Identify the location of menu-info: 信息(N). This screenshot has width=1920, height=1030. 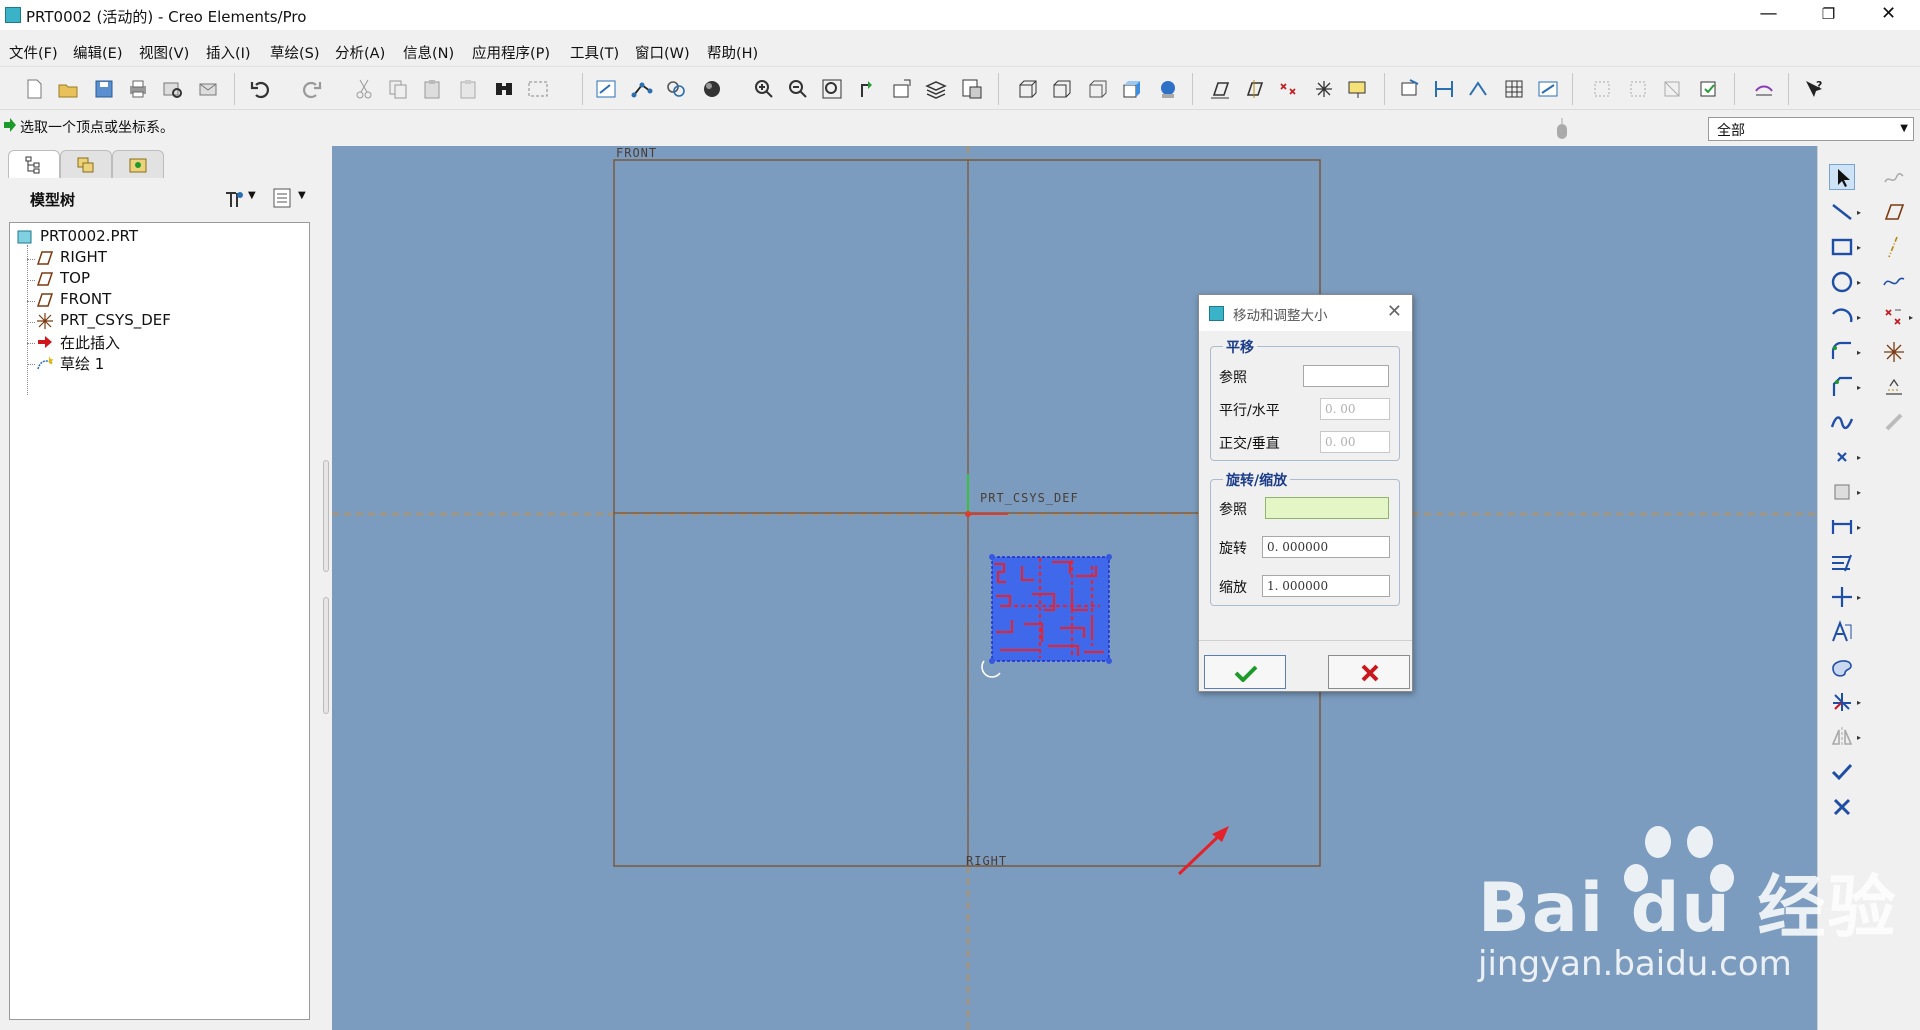
(428, 52).